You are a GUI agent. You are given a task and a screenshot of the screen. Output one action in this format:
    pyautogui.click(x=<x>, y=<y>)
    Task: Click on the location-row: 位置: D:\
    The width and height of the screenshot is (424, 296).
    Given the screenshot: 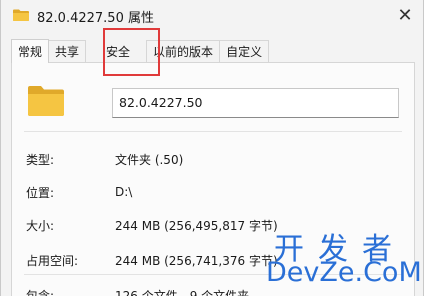 What is the action you would take?
    pyautogui.click(x=216, y=192)
    